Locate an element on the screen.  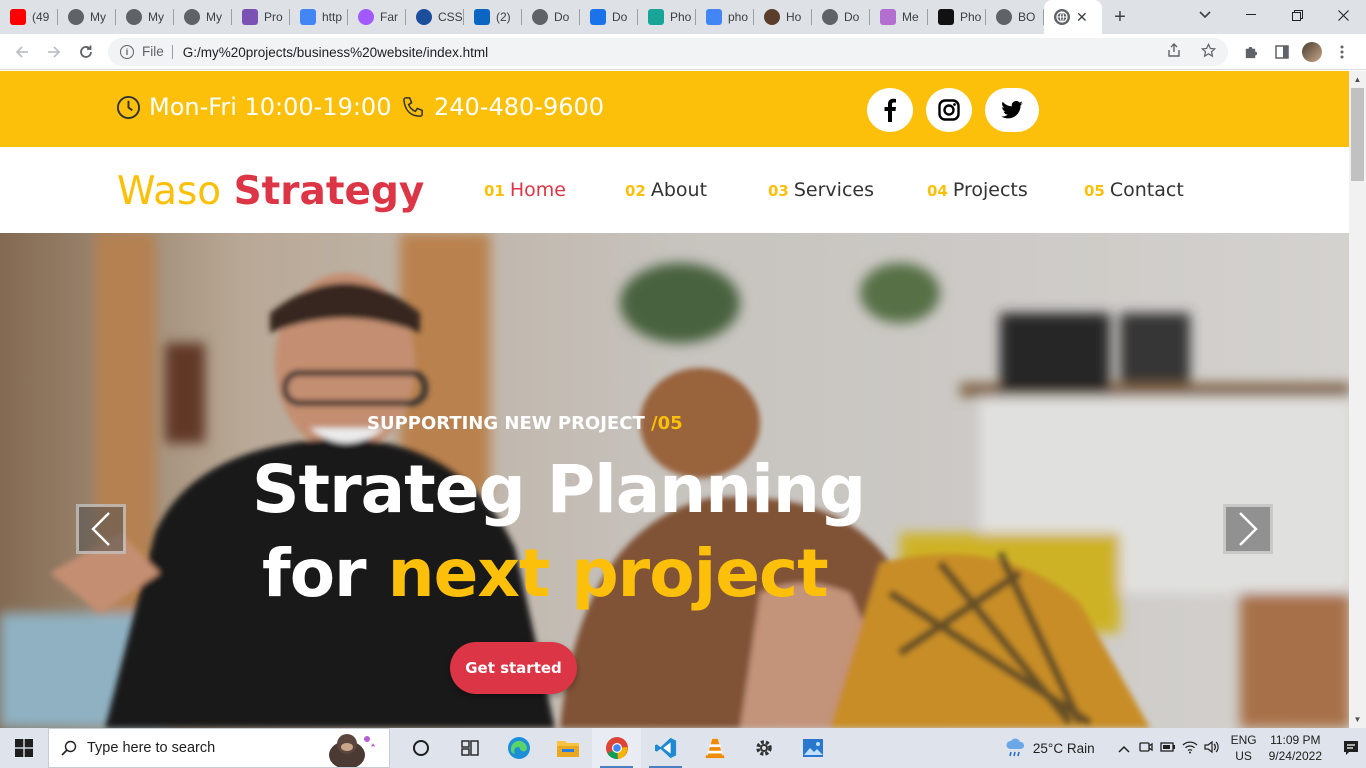
nav-about: 02 About is located at coordinates (666, 190).